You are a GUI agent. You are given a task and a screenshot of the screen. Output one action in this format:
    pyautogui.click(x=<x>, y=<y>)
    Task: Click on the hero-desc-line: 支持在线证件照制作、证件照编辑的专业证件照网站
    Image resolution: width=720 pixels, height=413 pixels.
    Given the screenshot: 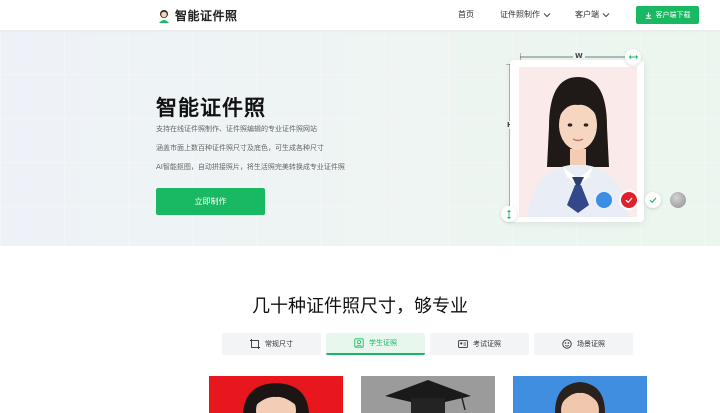 What is the action you would take?
    pyautogui.click(x=236, y=129)
    